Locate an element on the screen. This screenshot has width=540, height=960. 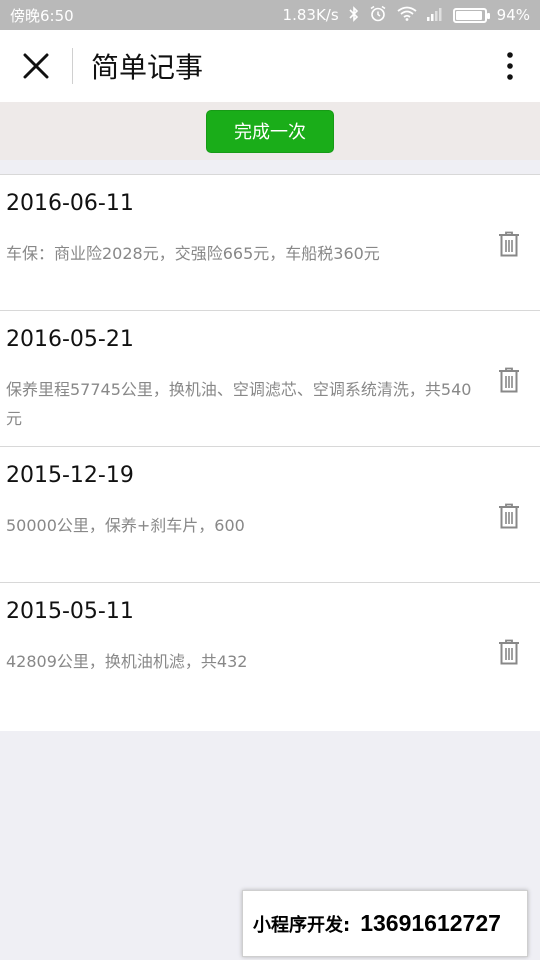
battery-icon is located at coordinates (471, 15).